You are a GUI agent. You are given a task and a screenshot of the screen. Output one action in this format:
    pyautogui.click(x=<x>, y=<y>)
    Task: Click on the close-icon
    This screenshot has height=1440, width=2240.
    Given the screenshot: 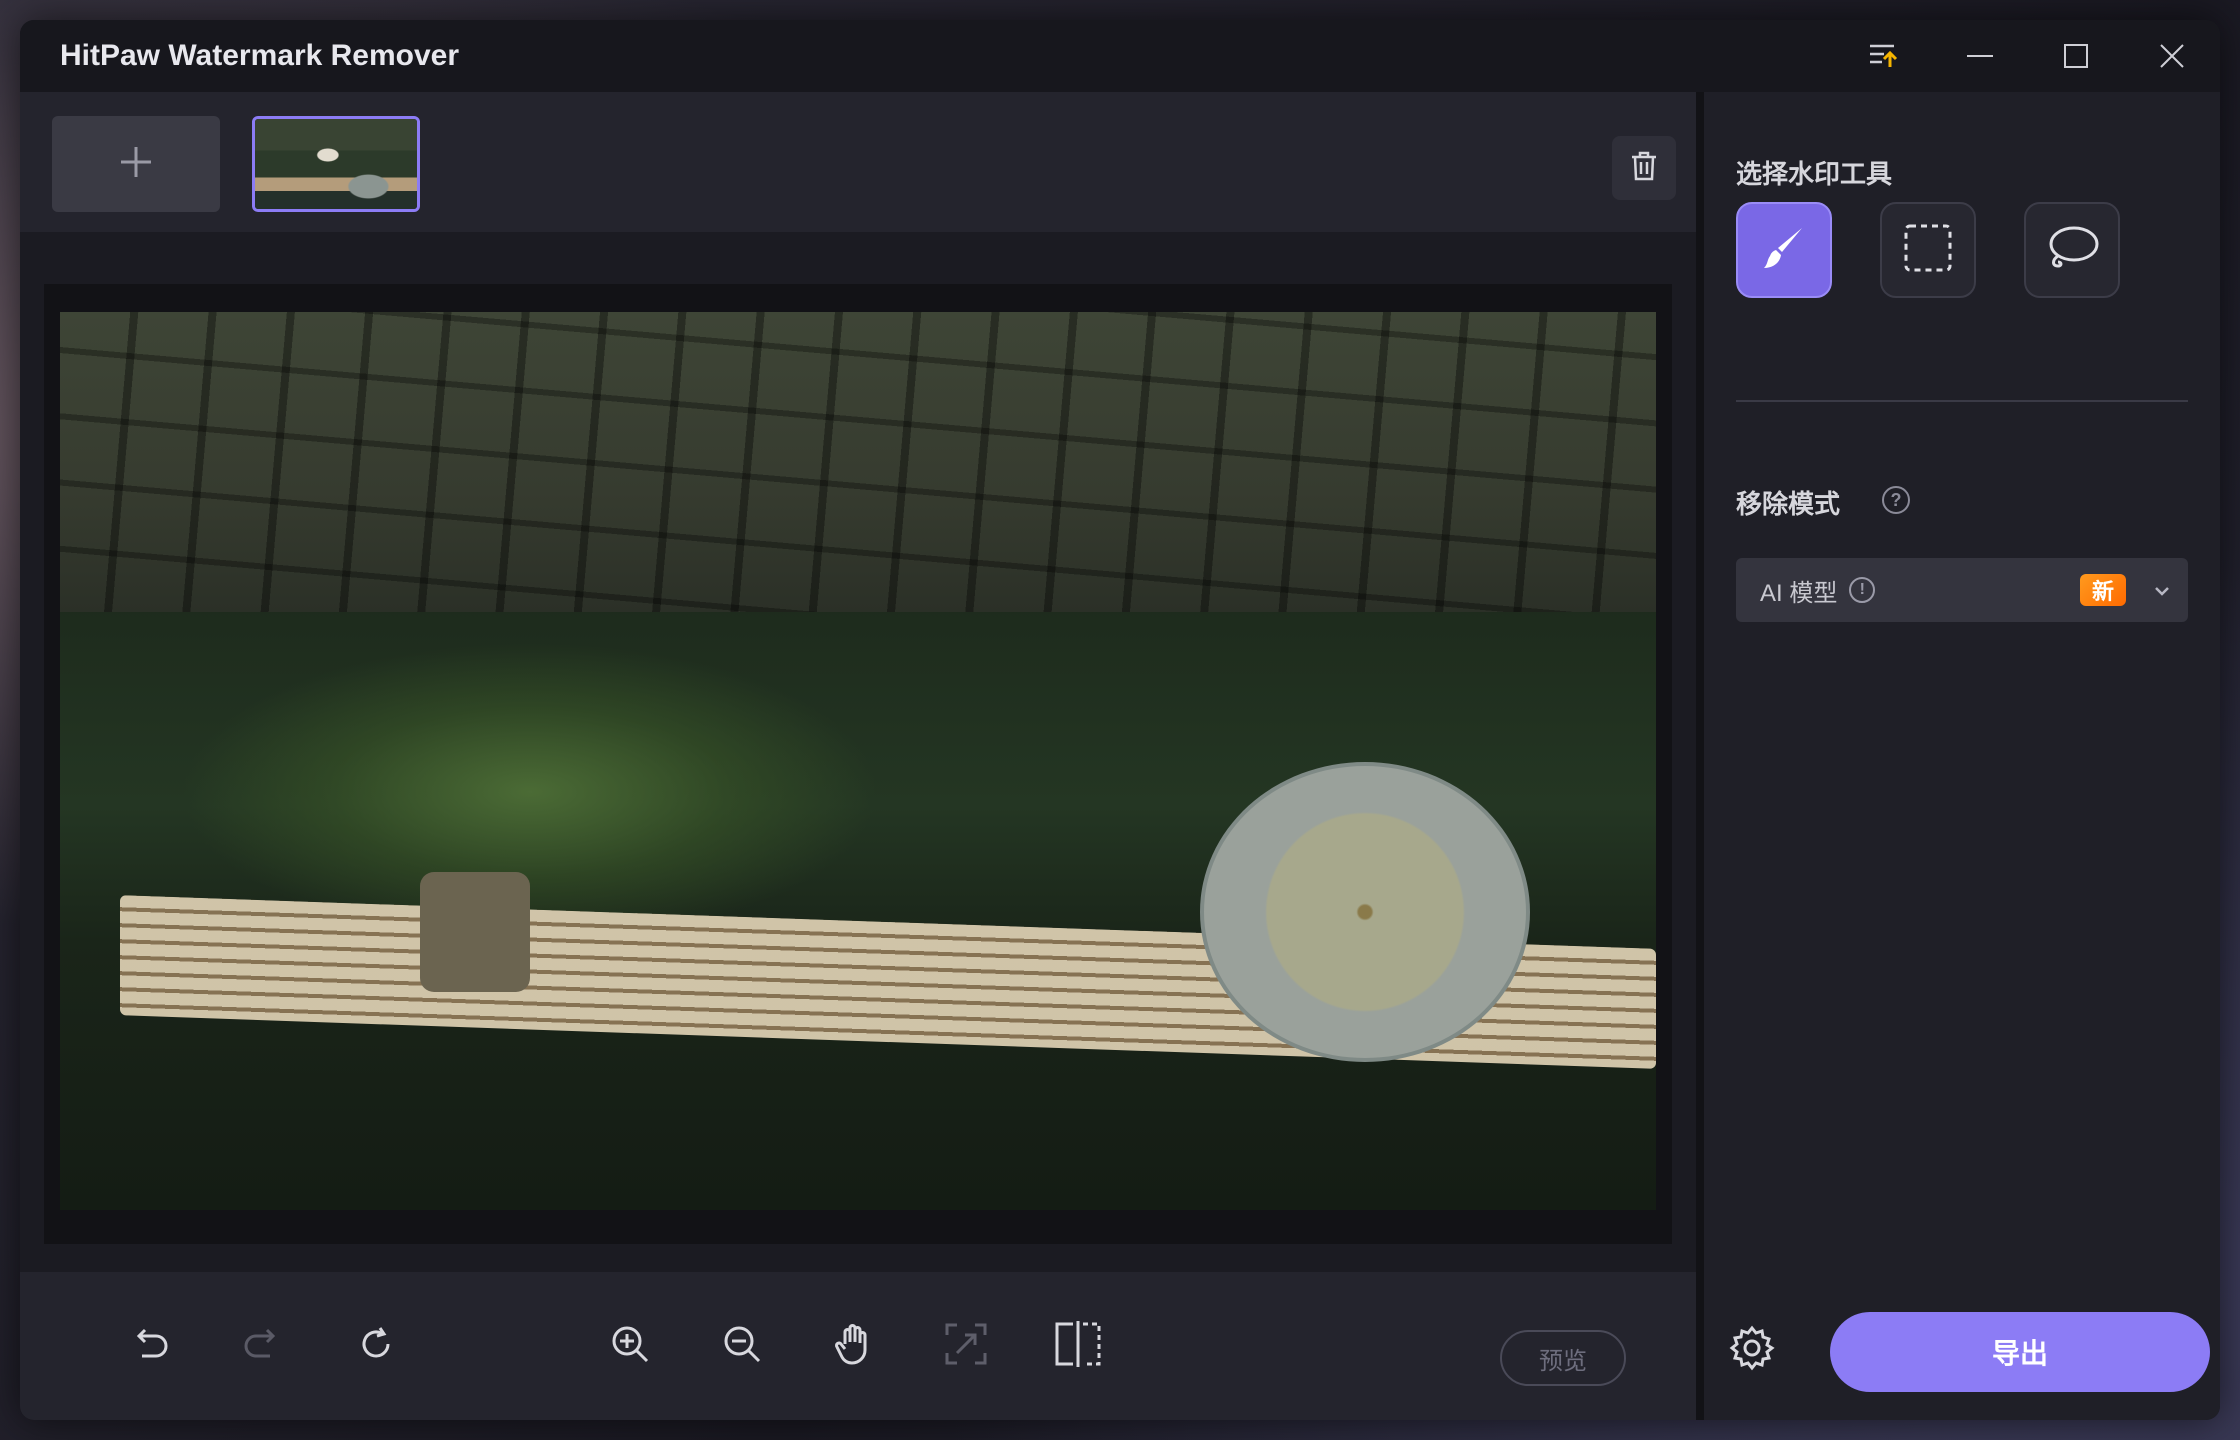 What is the action you would take?
    pyautogui.click(x=2172, y=56)
    